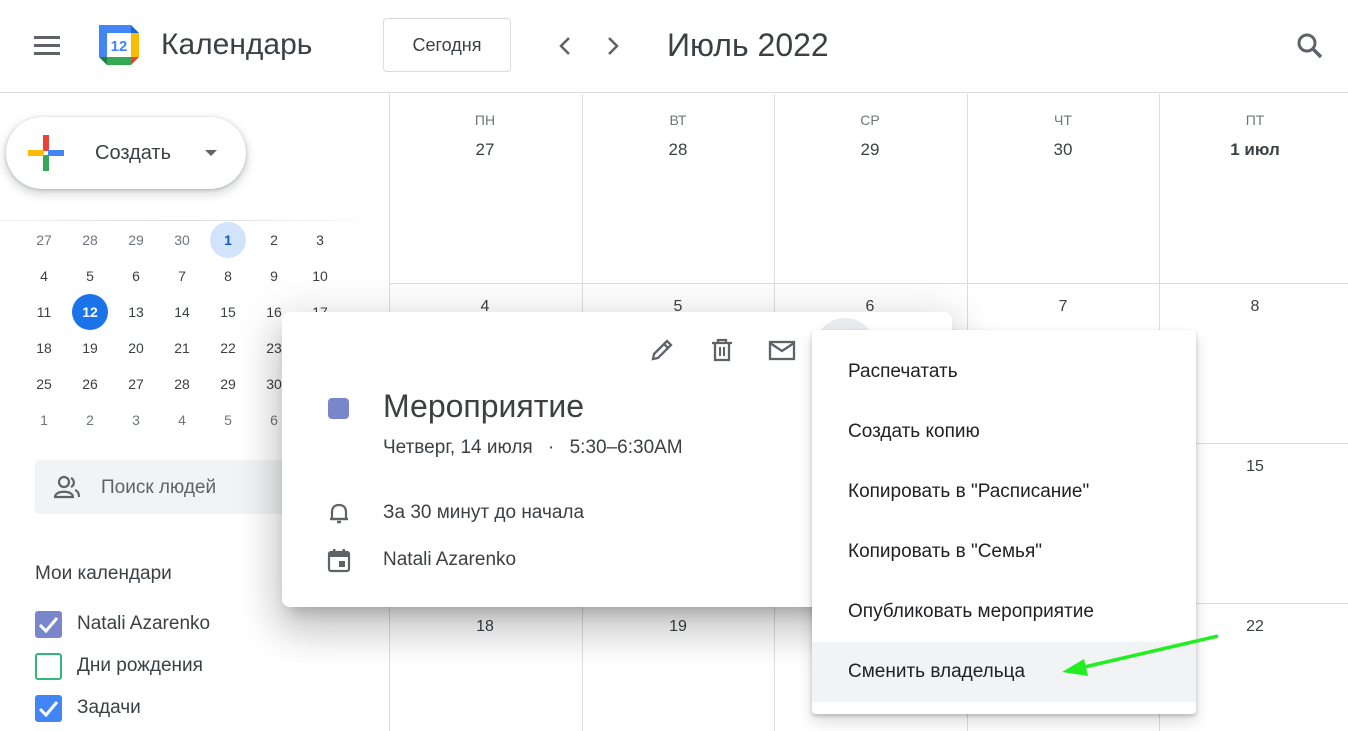 The image size is (1348, 731). I want to click on mini-calendar-day: 30, so click(182, 240).